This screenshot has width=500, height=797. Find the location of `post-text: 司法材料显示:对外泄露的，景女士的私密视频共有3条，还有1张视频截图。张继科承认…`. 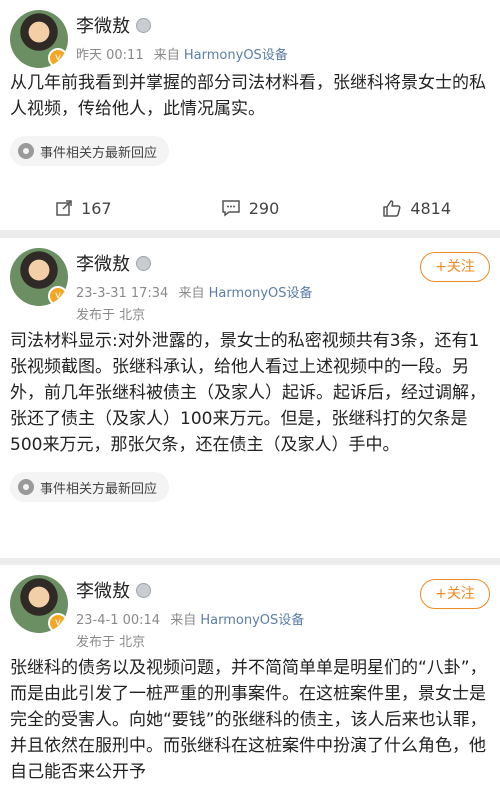

post-text: 司法材料显示:对外泄露的，景女士的私密视频共有3条，还有1张视频截图。张继科承认… is located at coordinates (248, 393).